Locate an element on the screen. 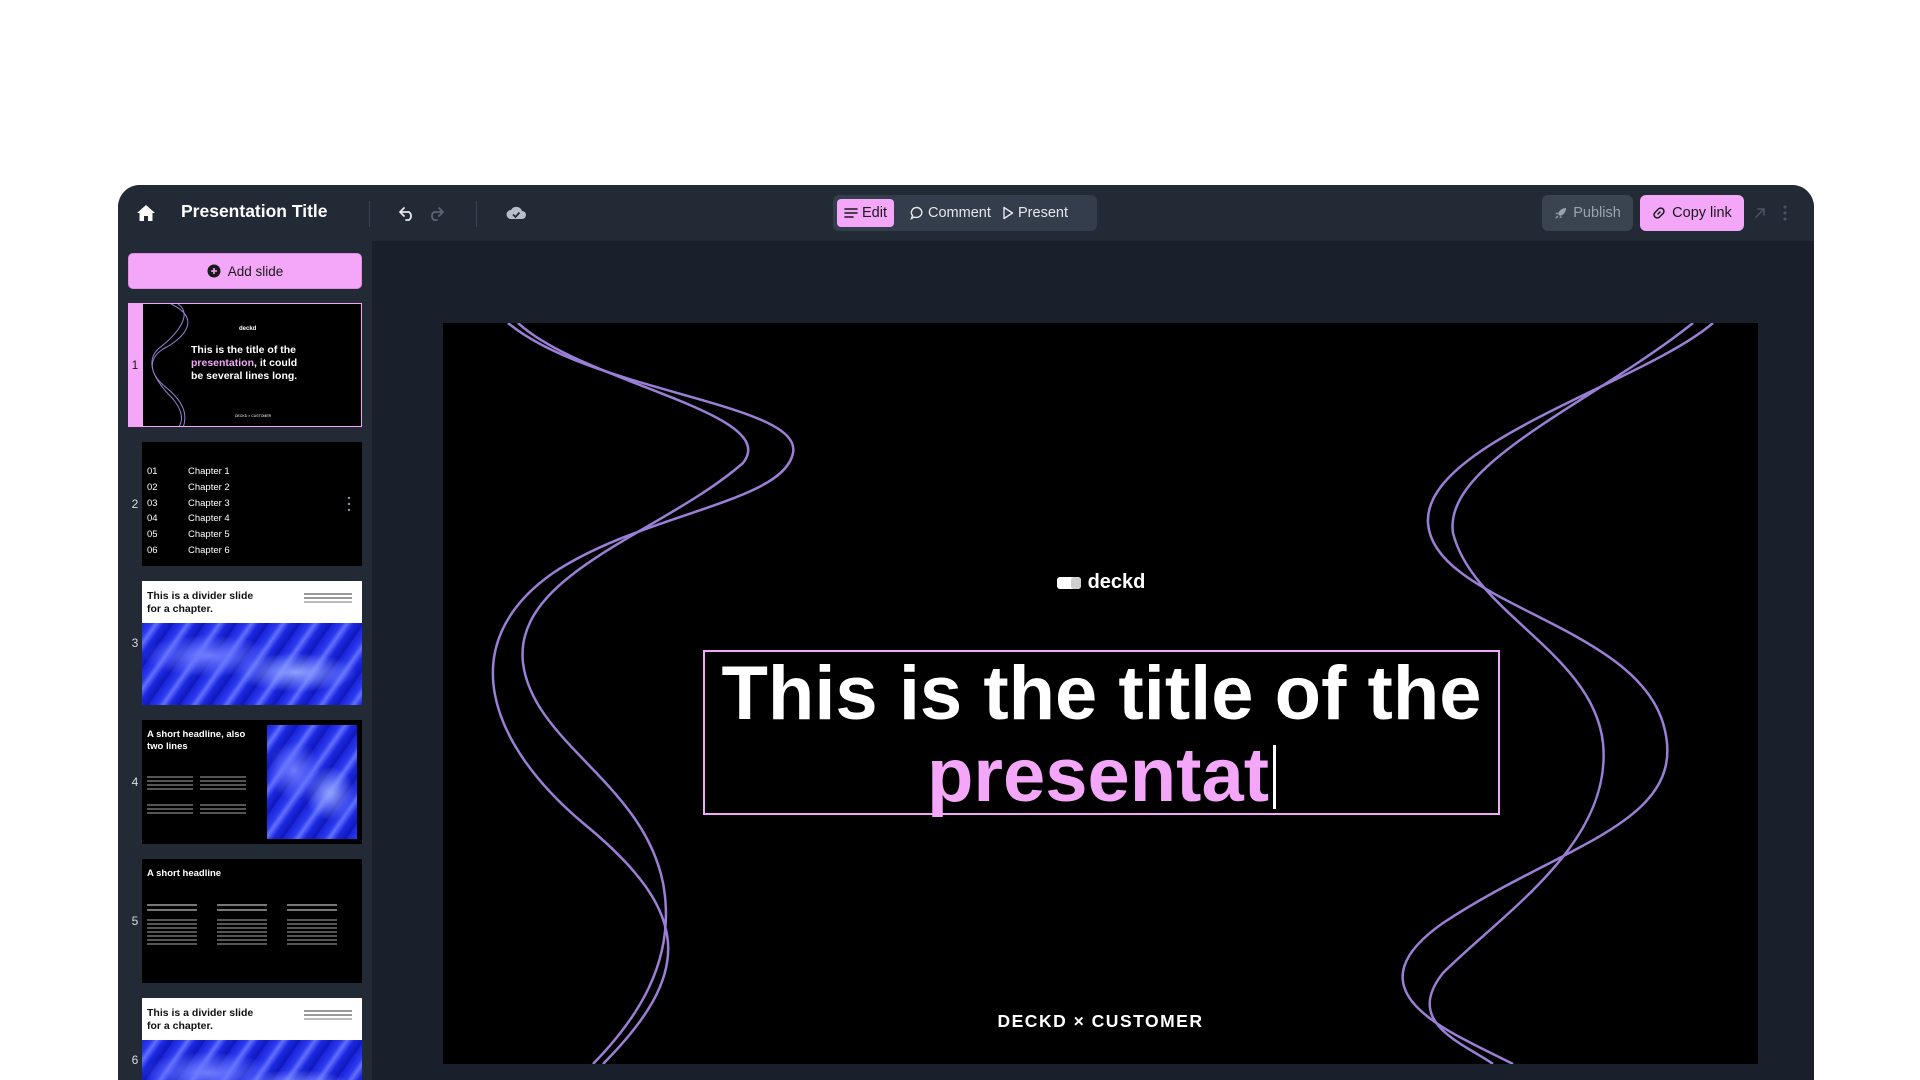 The image size is (1920, 1080). title-textbox: This is the title of the presentat is located at coordinates (1101, 734).